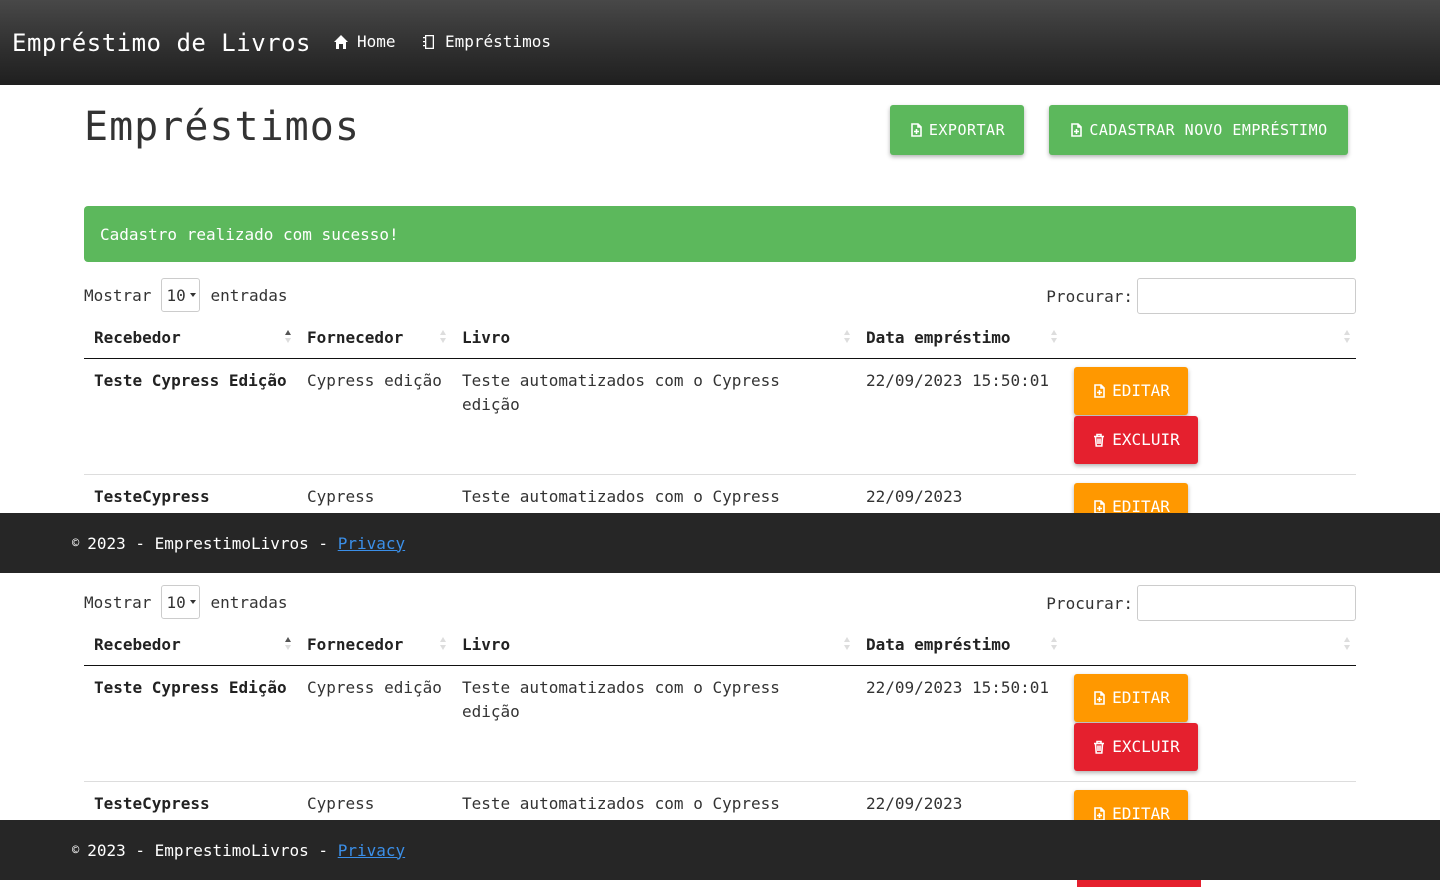 Image resolution: width=1440 pixels, height=887 pixels. What do you see at coordinates (1089, 296) in the screenshot?
I see `search-label: Procurar:` at bounding box center [1089, 296].